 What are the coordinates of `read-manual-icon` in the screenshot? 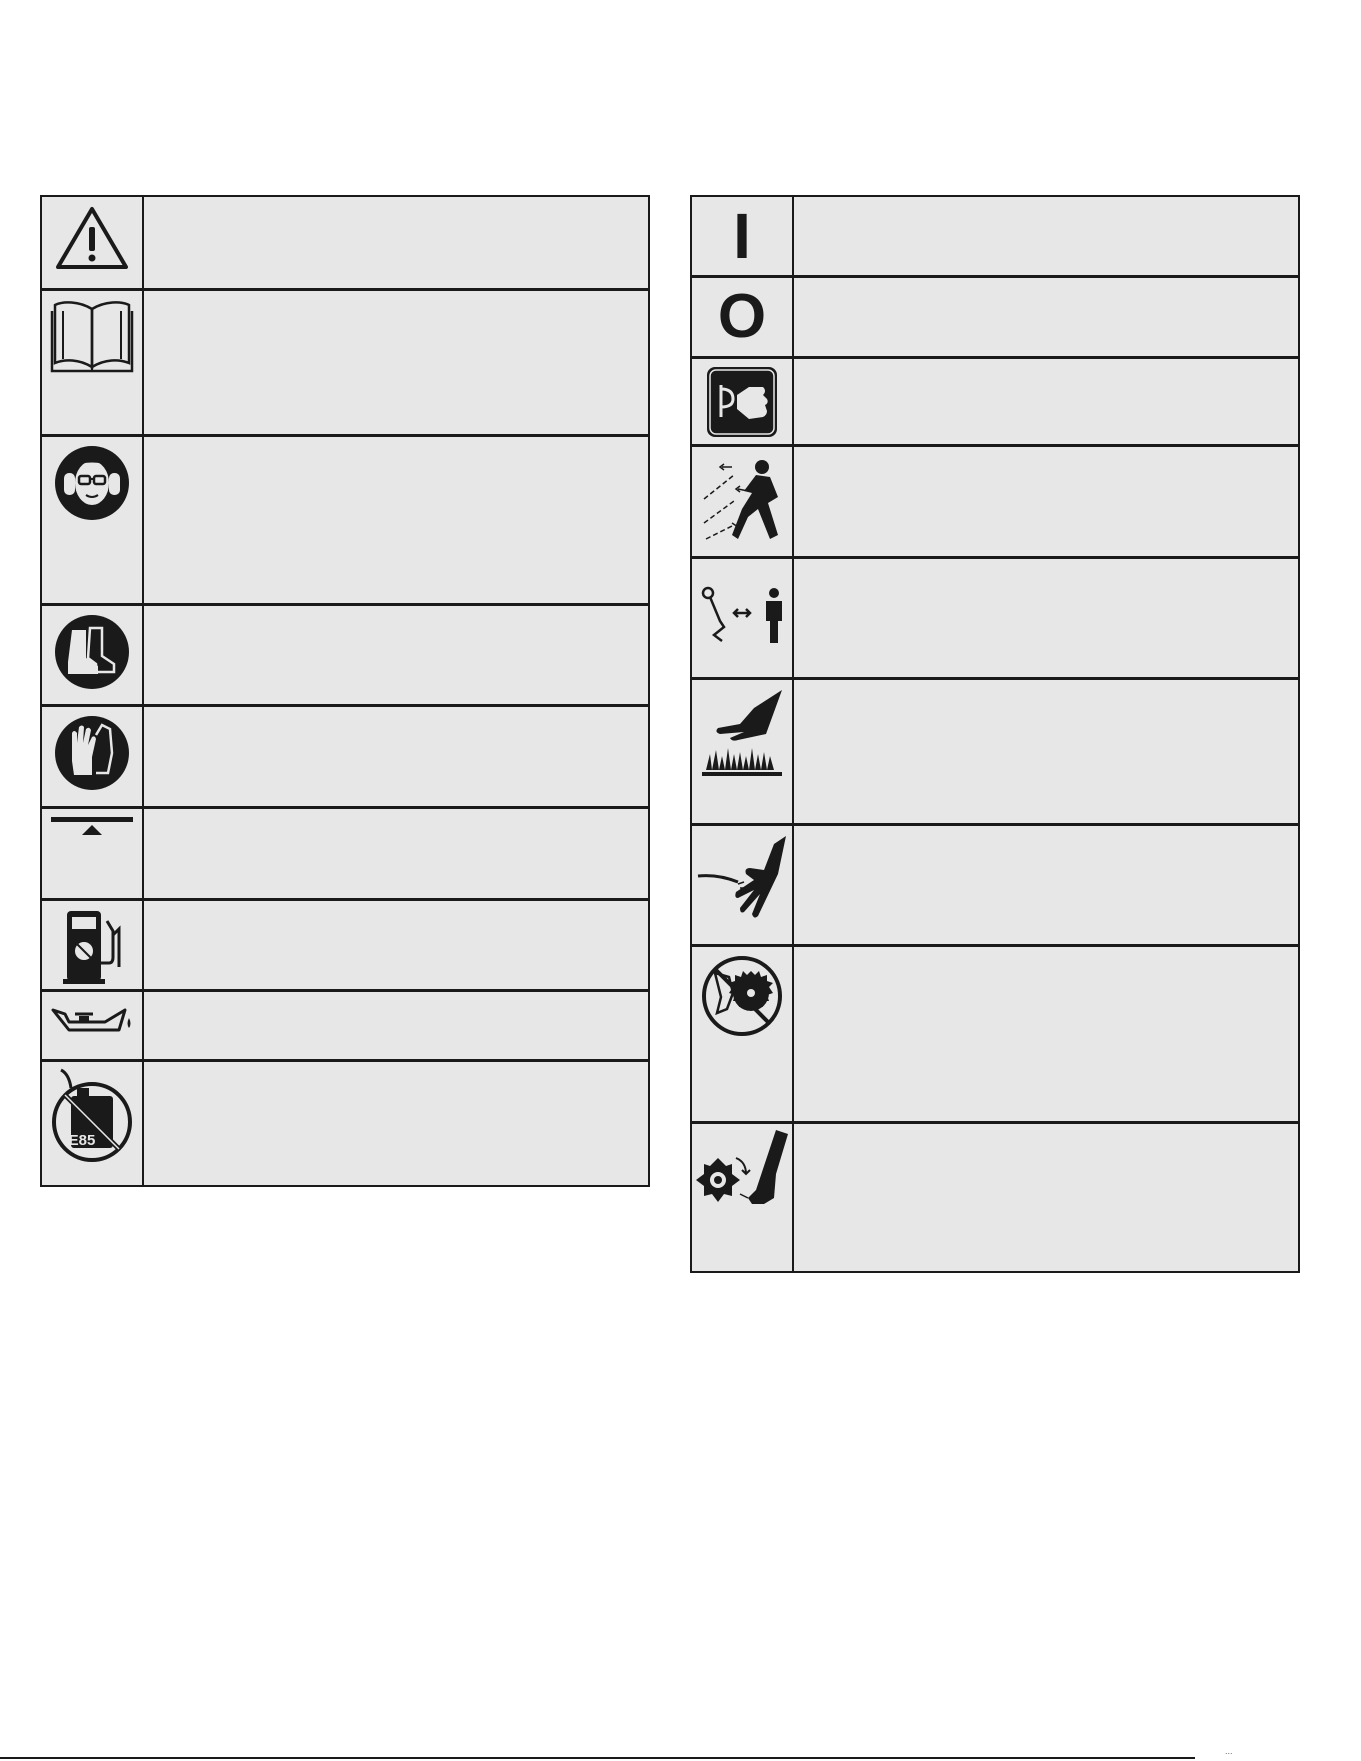 It's located at (92, 337).